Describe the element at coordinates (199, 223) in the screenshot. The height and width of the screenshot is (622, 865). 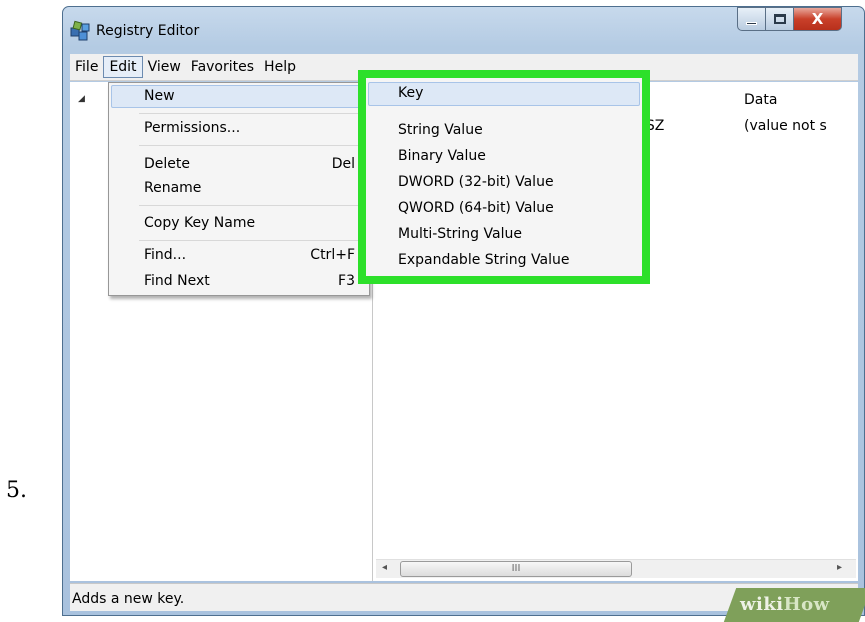
I see `edit-menu-copy-key-name: Copy Key Name` at that location.